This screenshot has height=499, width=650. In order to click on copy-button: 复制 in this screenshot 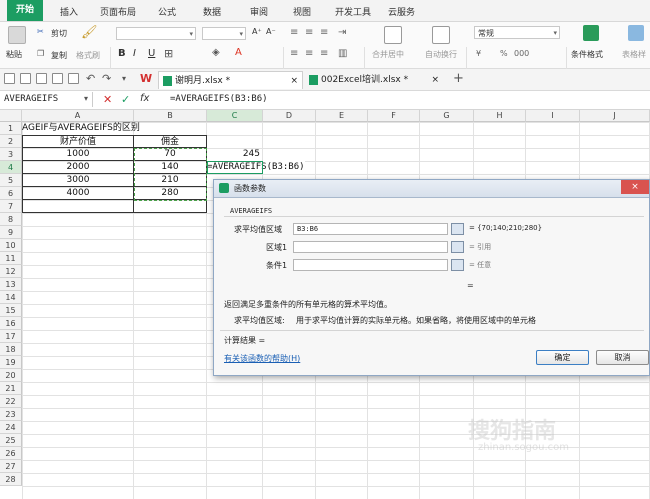, I will do `click(59, 55)`.